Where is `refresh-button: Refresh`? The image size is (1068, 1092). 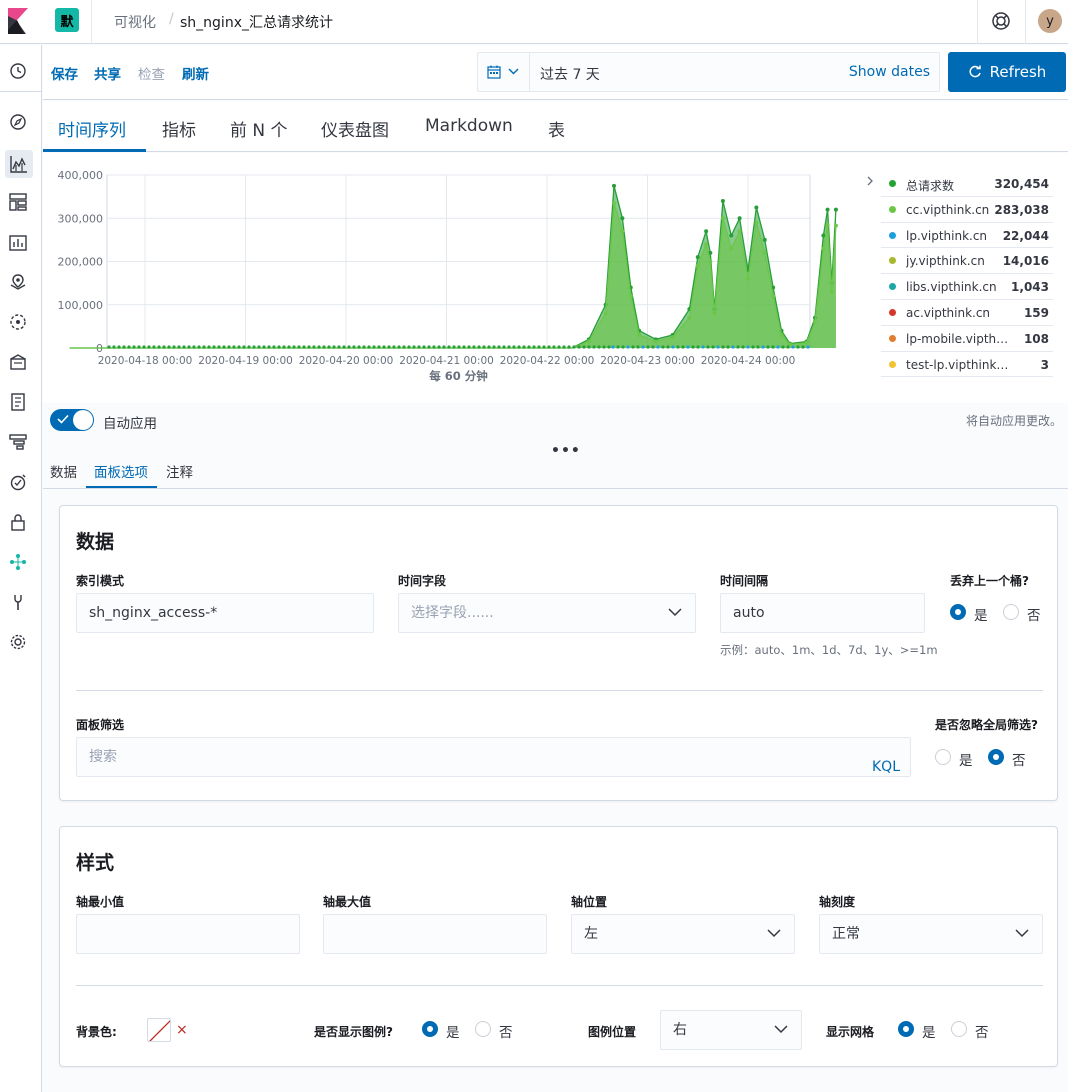 refresh-button: Refresh is located at coordinates (1007, 72).